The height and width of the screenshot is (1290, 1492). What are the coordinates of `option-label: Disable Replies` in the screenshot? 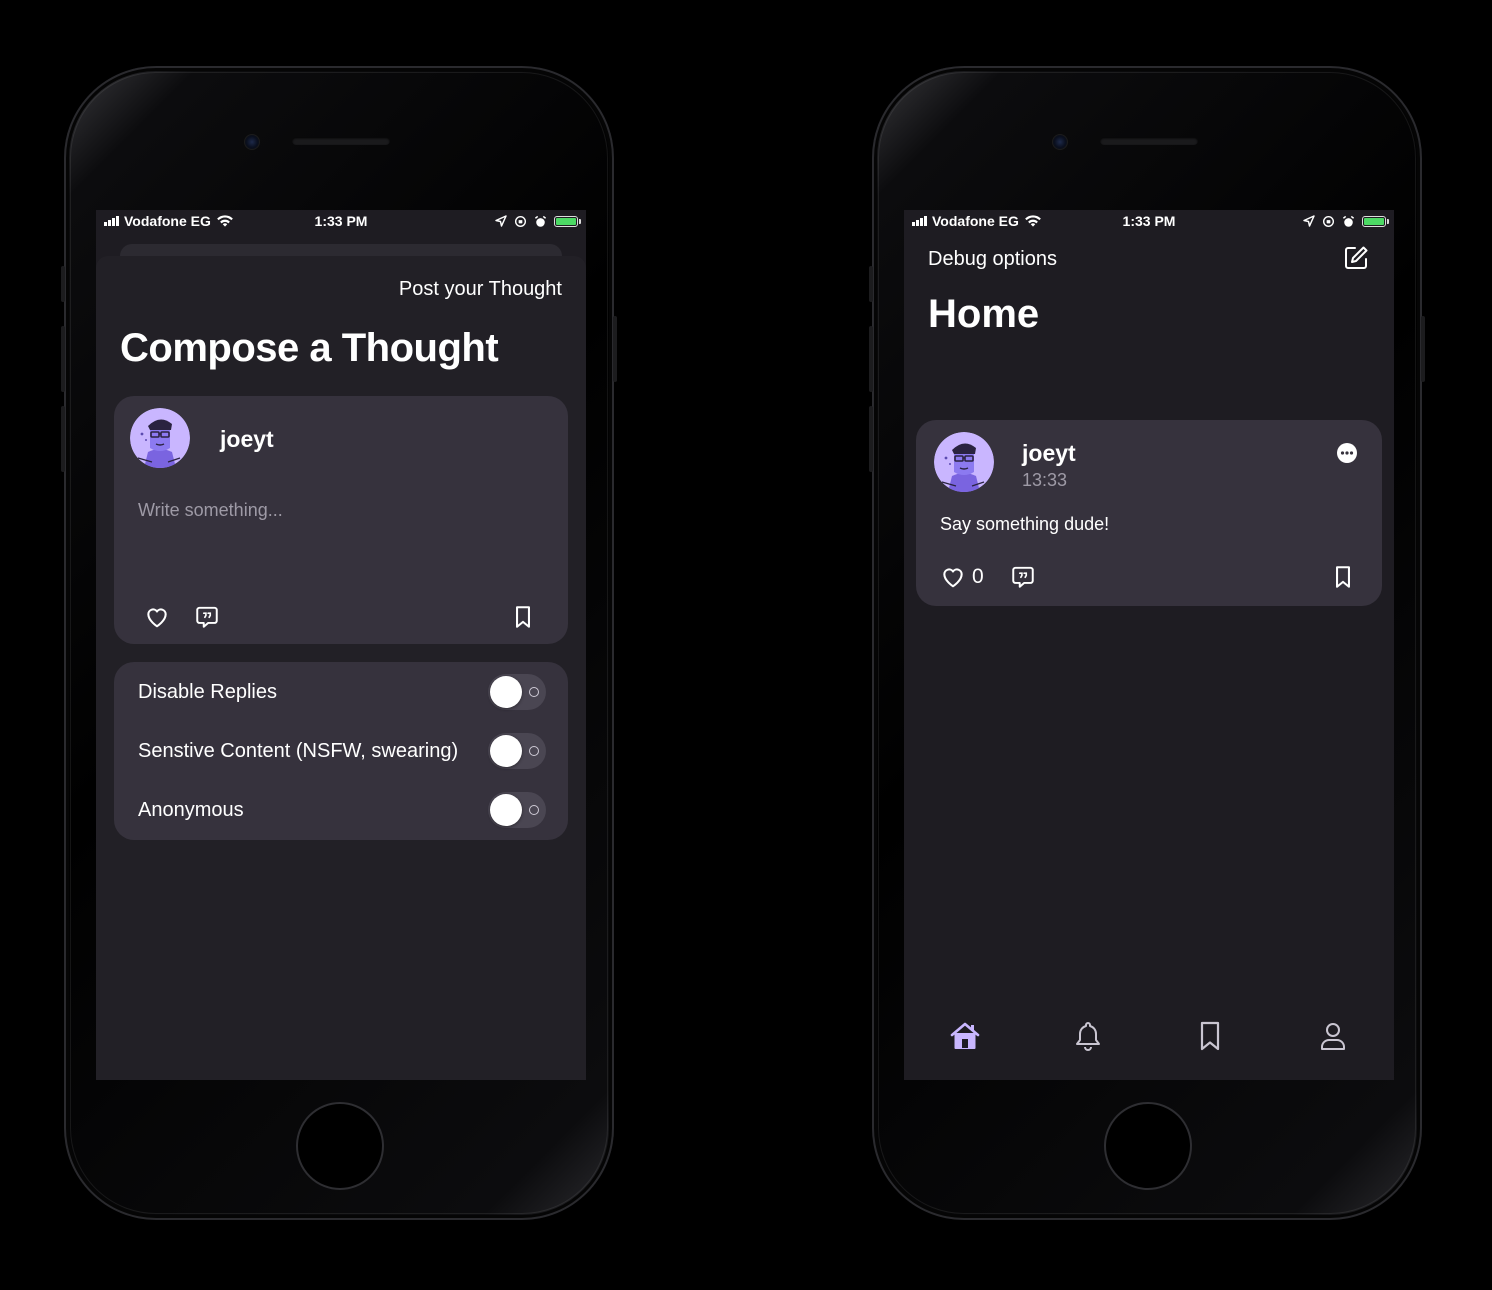 It's located at (207, 691).